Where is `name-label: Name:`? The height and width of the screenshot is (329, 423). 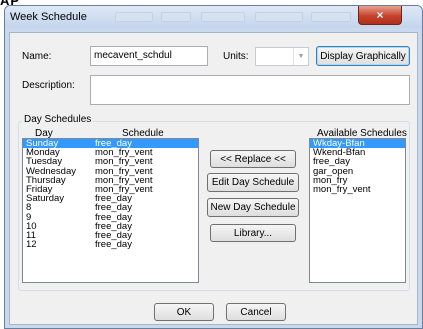 name-label: Name: is located at coordinates (37, 56).